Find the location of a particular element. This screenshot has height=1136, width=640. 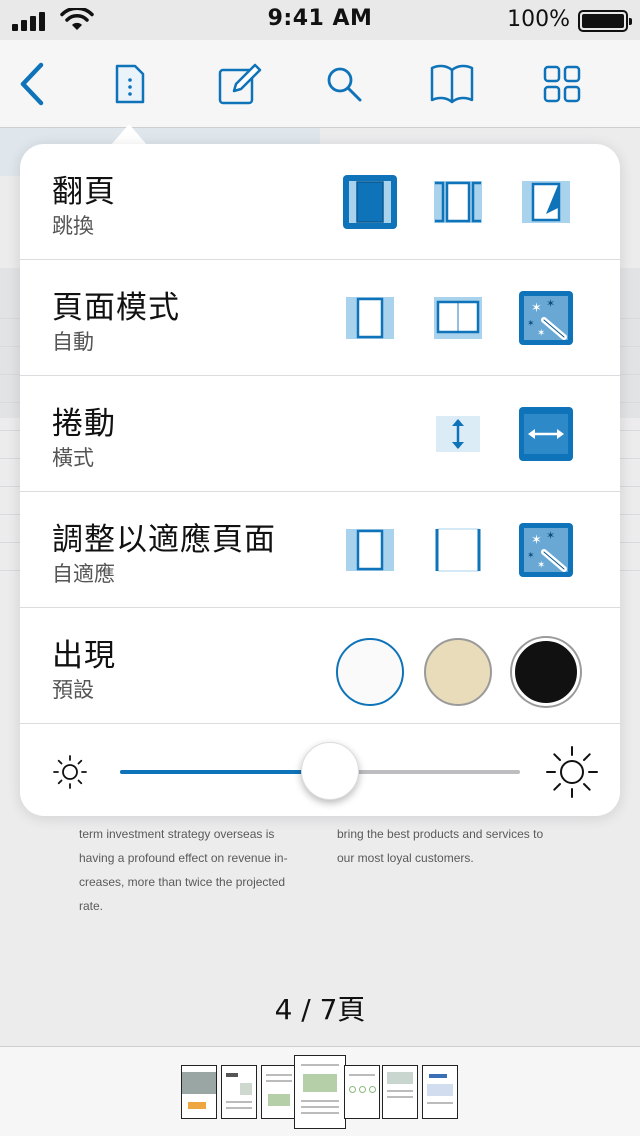

scroll-title: 捲動 is located at coordinates (84, 424).